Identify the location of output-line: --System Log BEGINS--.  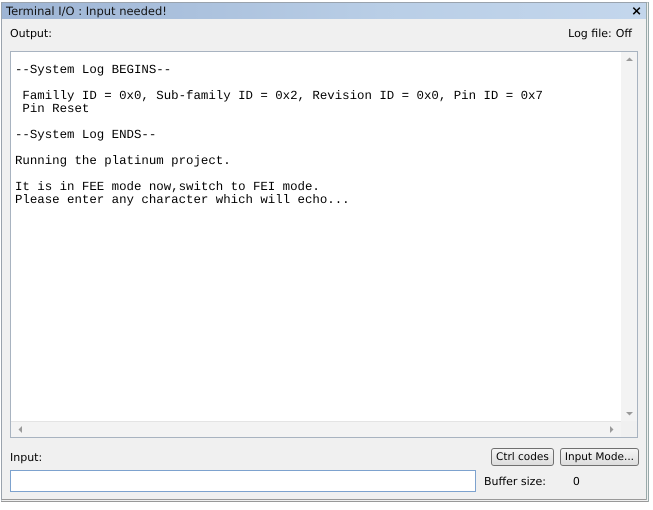
(93, 70).